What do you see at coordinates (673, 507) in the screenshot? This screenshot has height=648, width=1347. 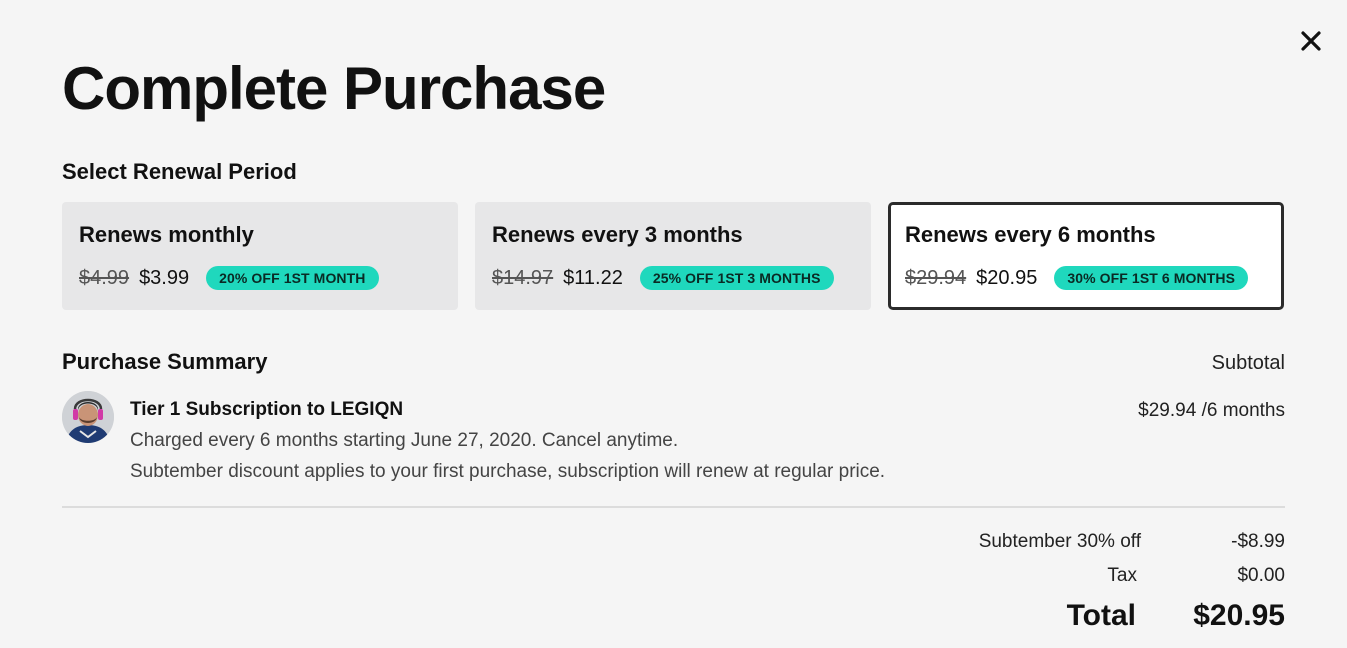 I see `divider` at bounding box center [673, 507].